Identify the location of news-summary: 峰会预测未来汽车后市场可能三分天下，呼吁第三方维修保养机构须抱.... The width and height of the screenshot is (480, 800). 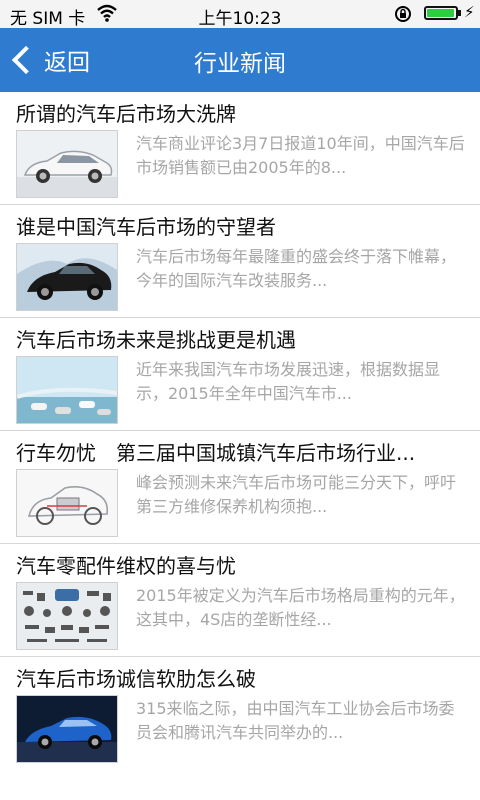
(296, 494).